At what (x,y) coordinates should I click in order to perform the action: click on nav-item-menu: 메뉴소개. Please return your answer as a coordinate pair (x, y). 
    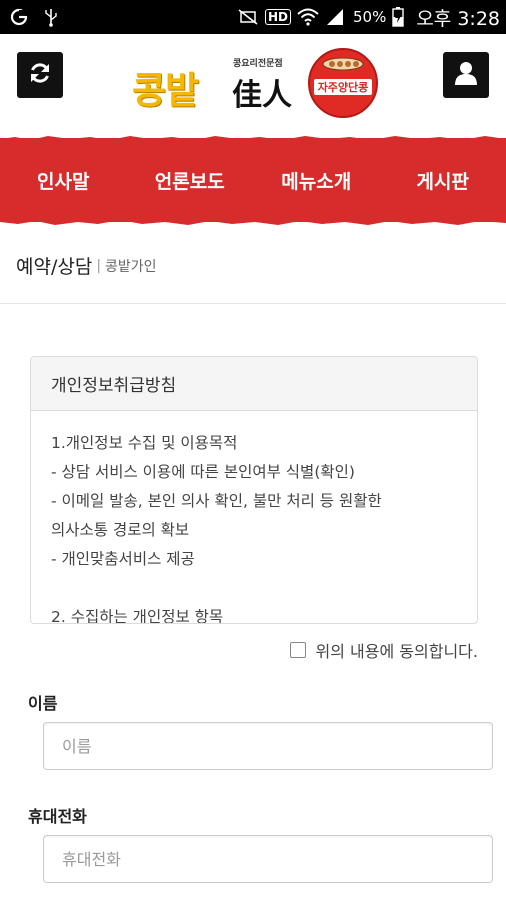
    Looking at the image, I should click on (316, 180).